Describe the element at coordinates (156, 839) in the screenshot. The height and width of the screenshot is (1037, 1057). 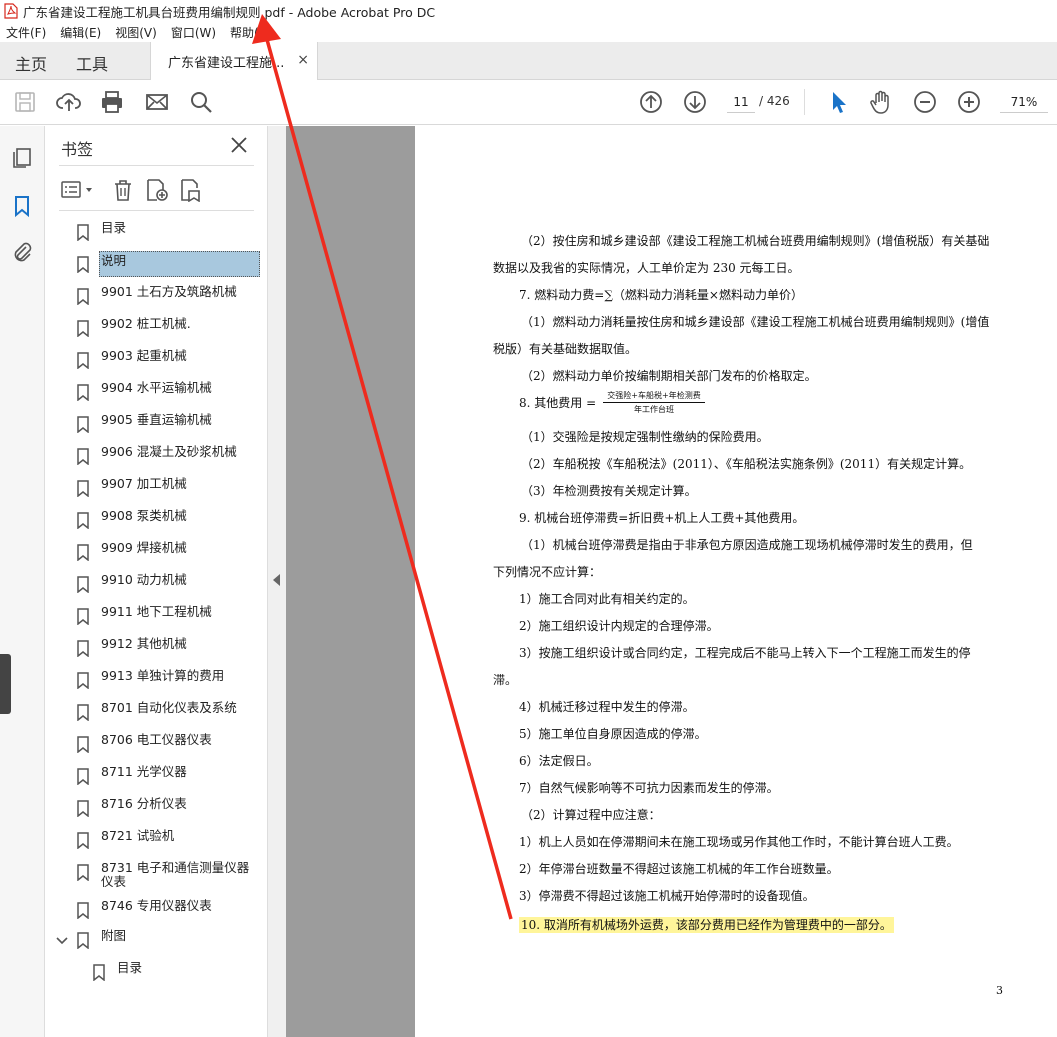
I see `bookmark-item: 8721 试验机` at that location.